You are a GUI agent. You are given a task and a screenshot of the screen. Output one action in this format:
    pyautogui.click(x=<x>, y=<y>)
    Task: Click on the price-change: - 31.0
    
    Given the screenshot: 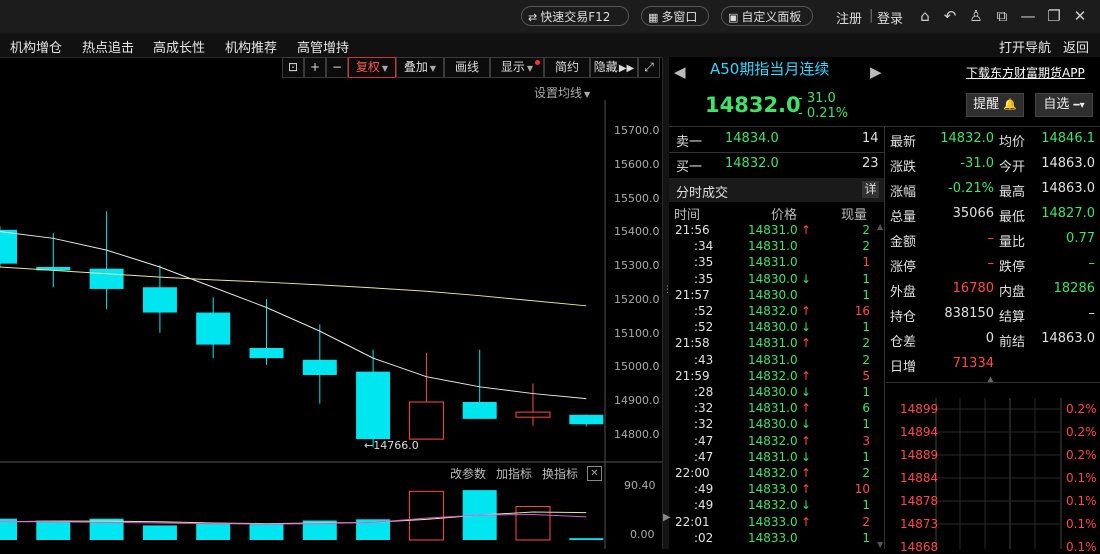 What is the action you would take?
    pyautogui.click(x=817, y=98)
    